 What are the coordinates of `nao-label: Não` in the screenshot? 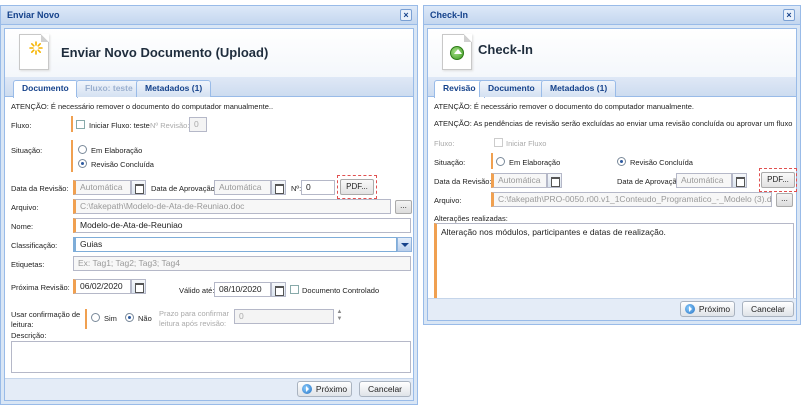 It's located at (145, 318).